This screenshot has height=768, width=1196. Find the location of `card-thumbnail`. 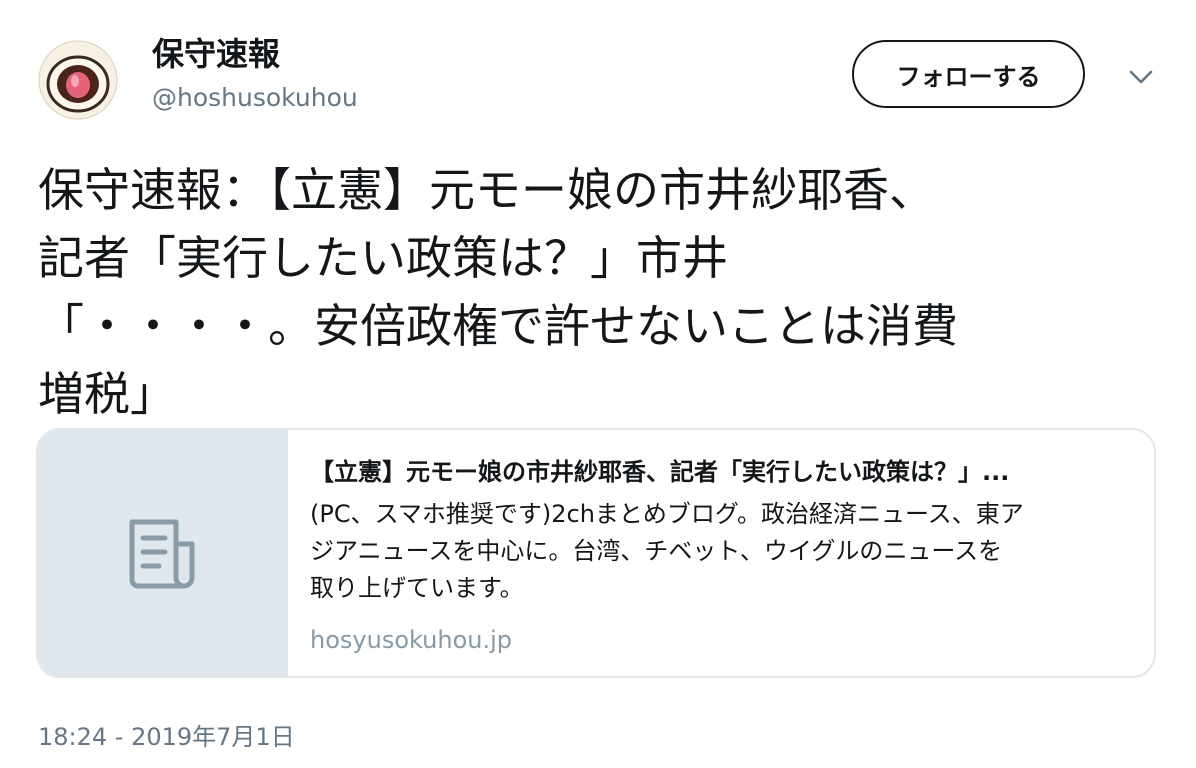

card-thumbnail is located at coordinates (163, 553).